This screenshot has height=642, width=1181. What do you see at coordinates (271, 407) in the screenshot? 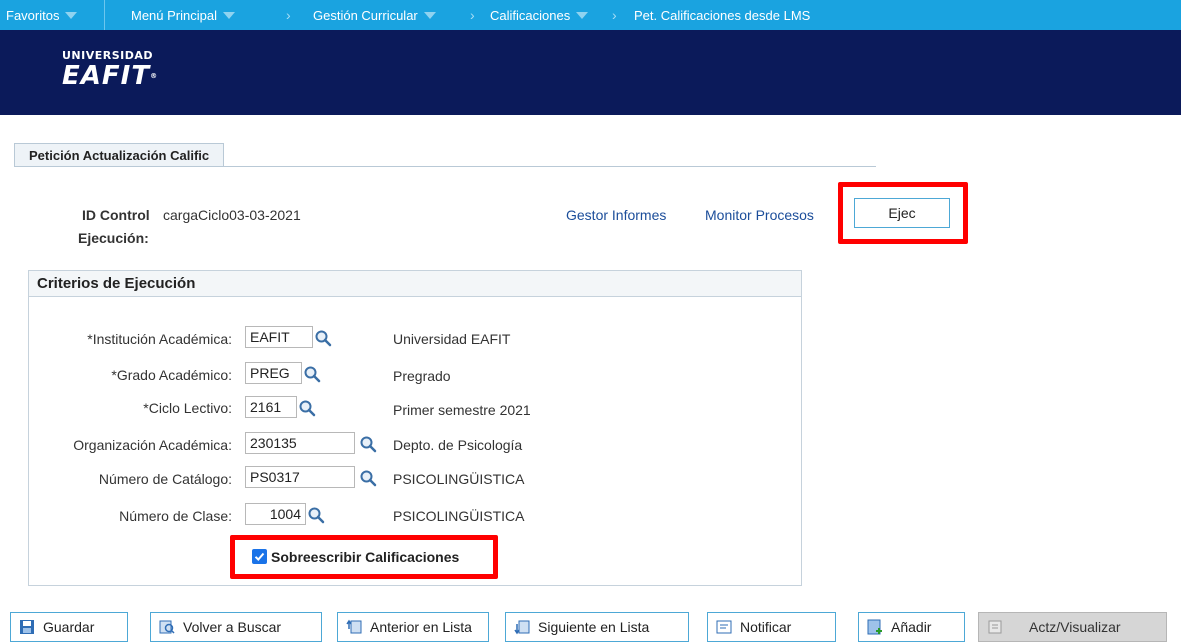
I see `ciclo-input: 2161` at bounding box center [271, 407].